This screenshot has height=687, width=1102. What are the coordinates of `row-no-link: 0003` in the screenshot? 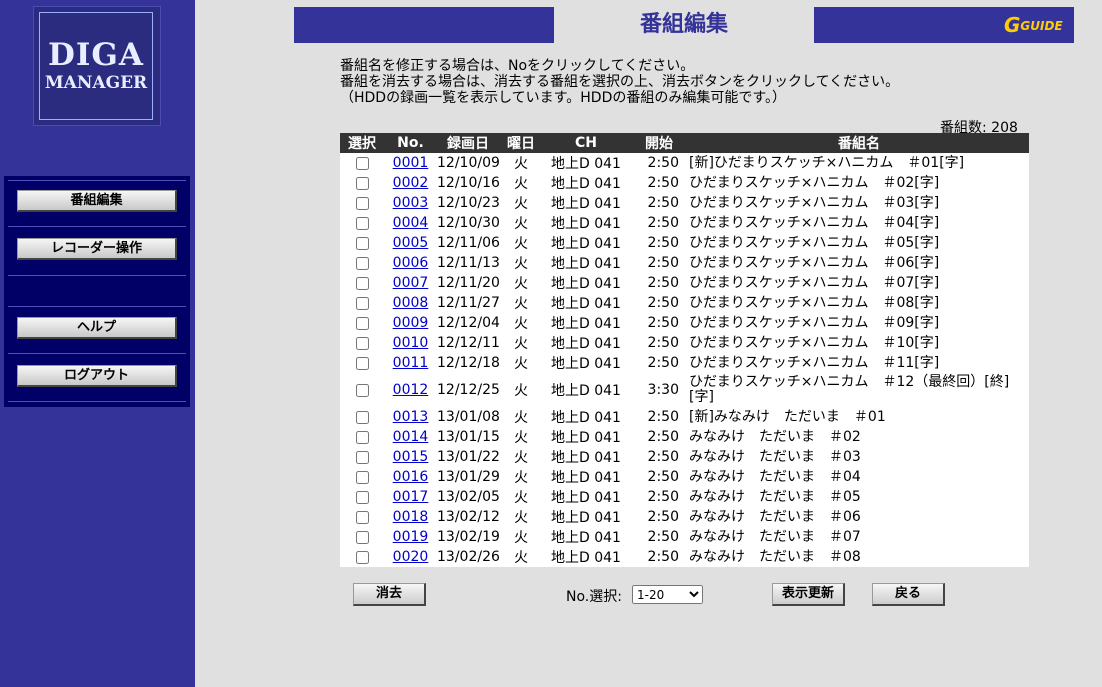 It's located at (411, 203).